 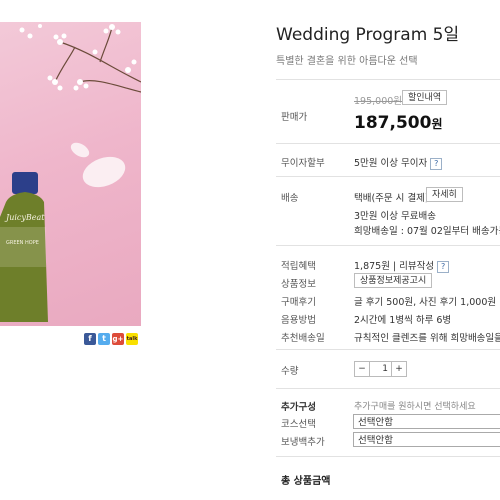 What do you see at coordinates (399, 369) in the screenshot?
I see `quantity-increase-button: +` at bounding box center [399, 369].